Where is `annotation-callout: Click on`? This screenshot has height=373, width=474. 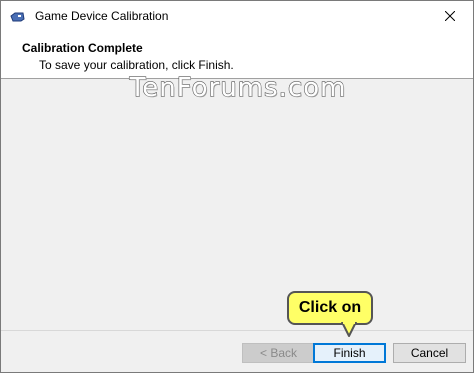
annotation-callout: Click on is located at coordinates (330, 308).